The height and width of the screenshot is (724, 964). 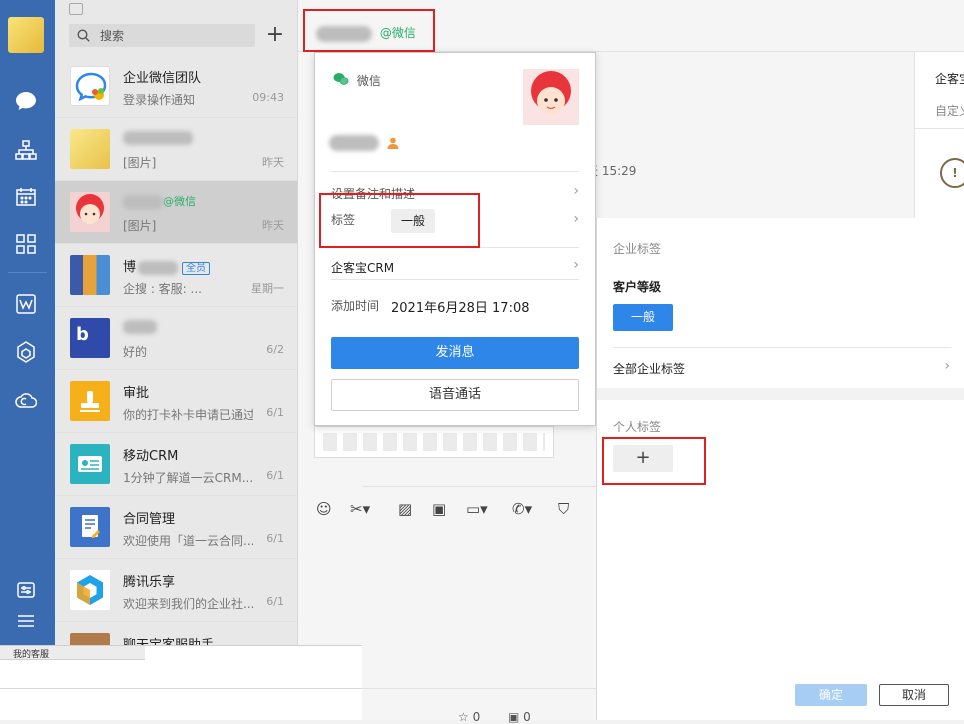 What do you see at coordinates (26, 244) in the screenshot?
I see `apps-grid-icon` at bounding box center [26, 244].